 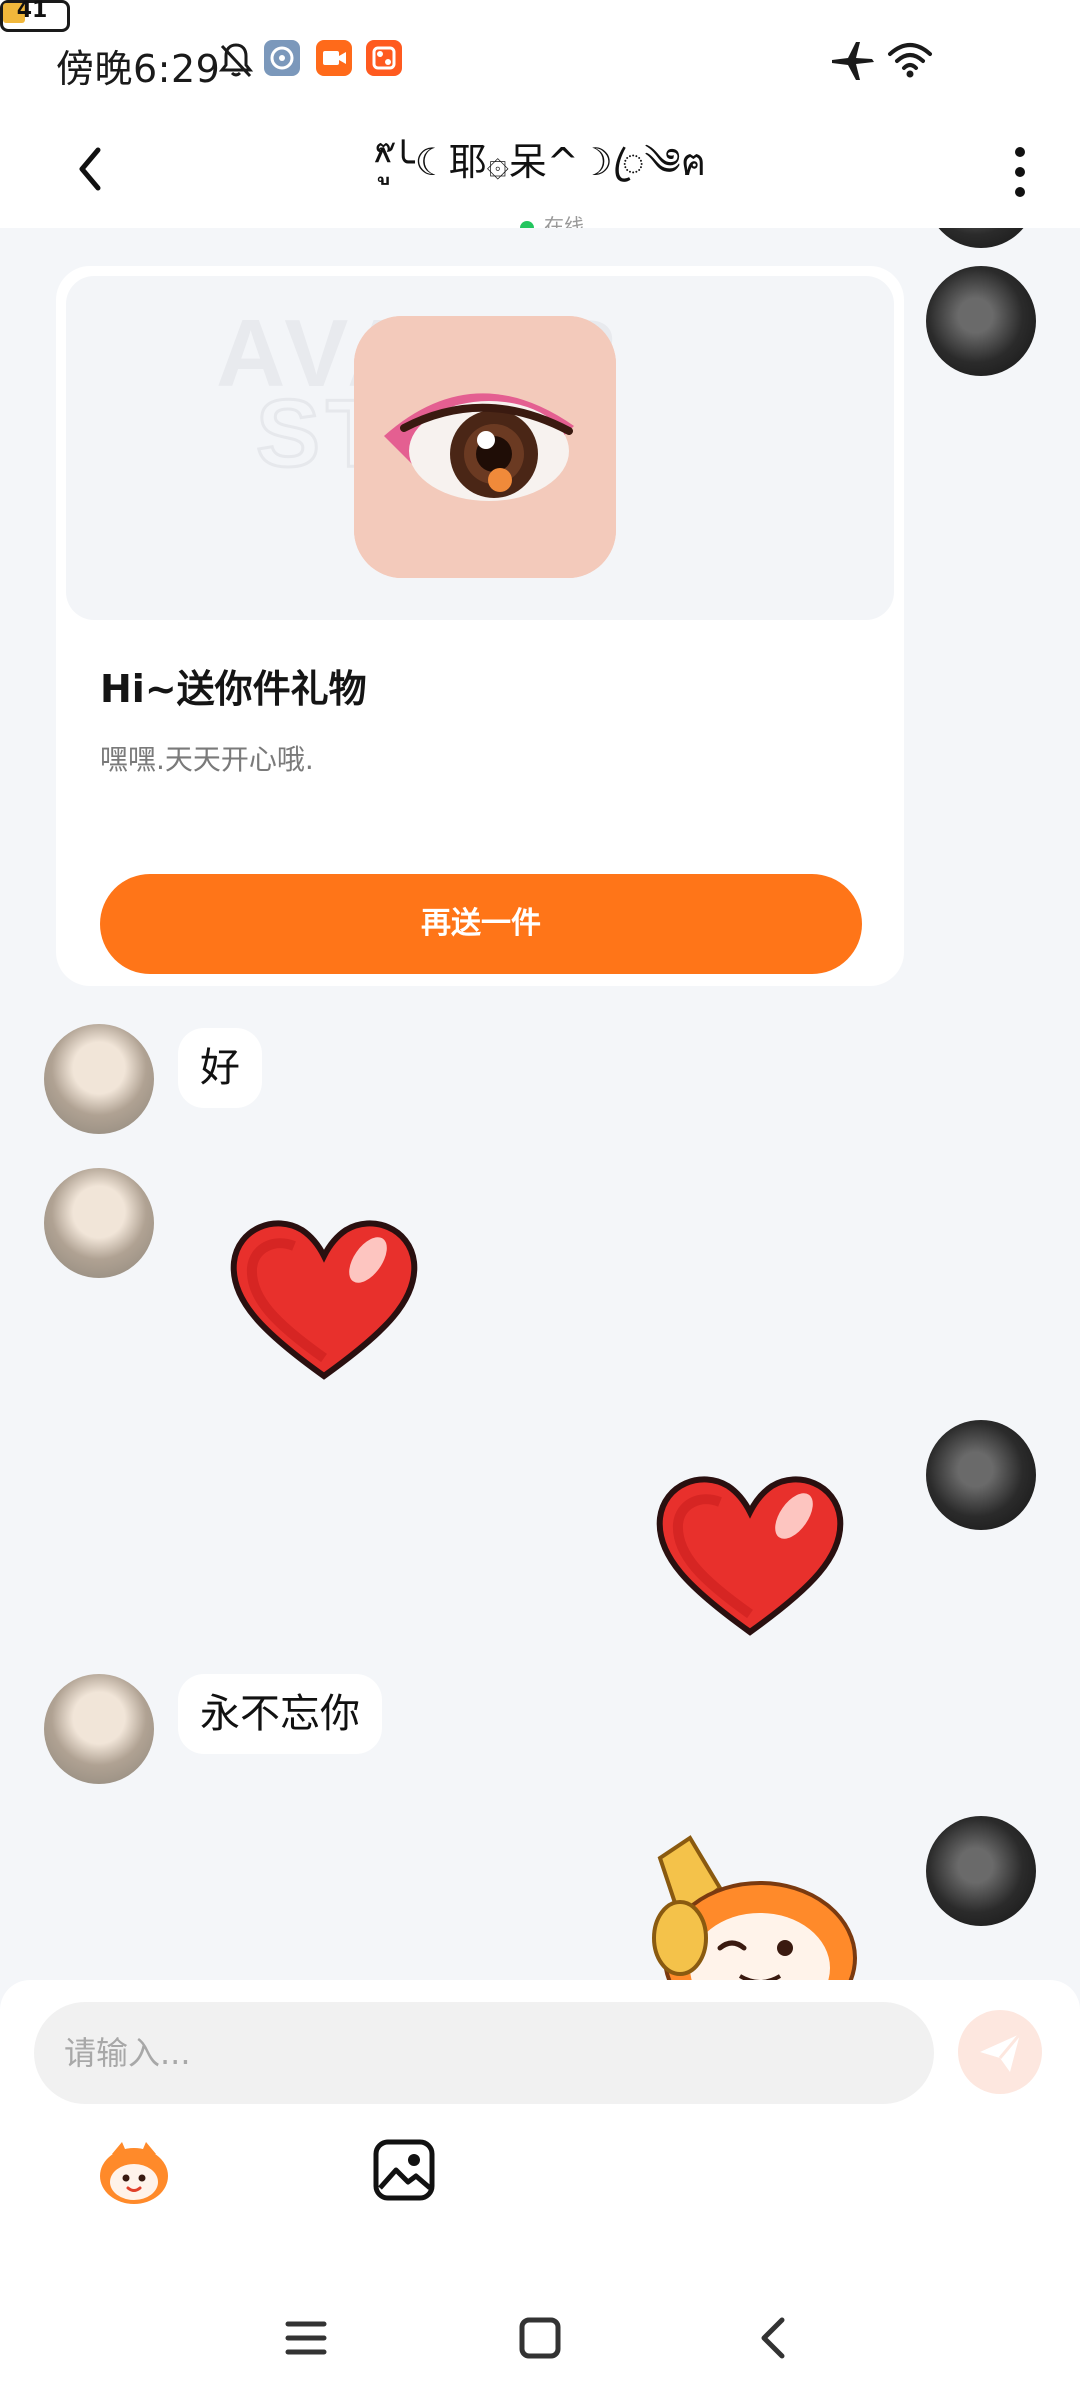 I want to click on sticker-button, so click(x=134, y=2170).